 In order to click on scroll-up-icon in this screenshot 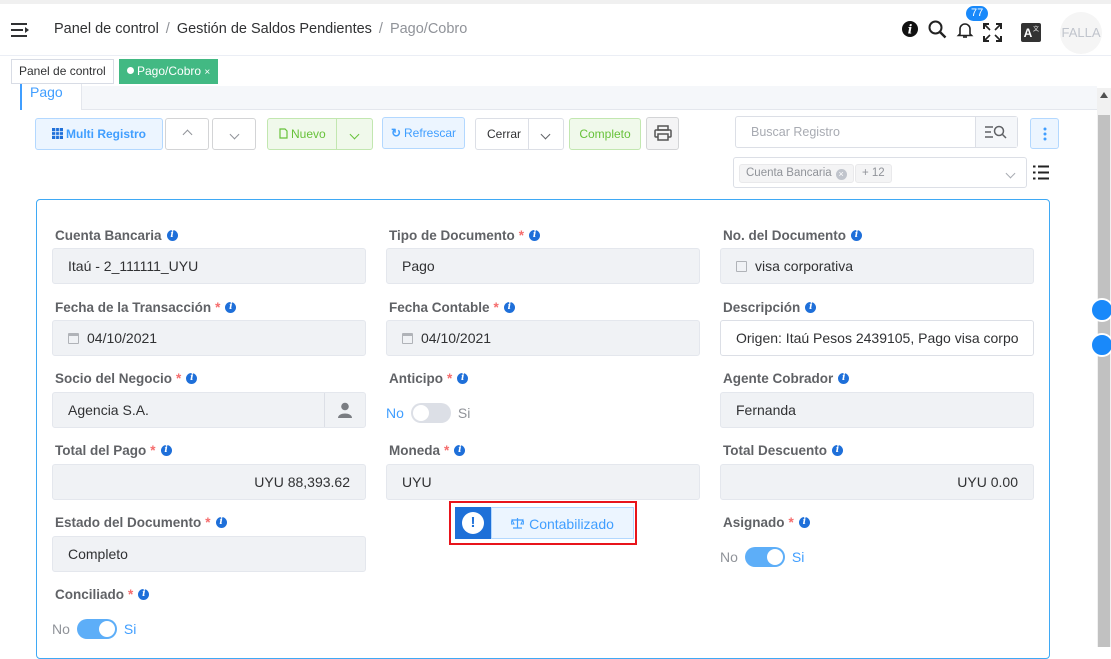, I will do `click(1104, 95)`.